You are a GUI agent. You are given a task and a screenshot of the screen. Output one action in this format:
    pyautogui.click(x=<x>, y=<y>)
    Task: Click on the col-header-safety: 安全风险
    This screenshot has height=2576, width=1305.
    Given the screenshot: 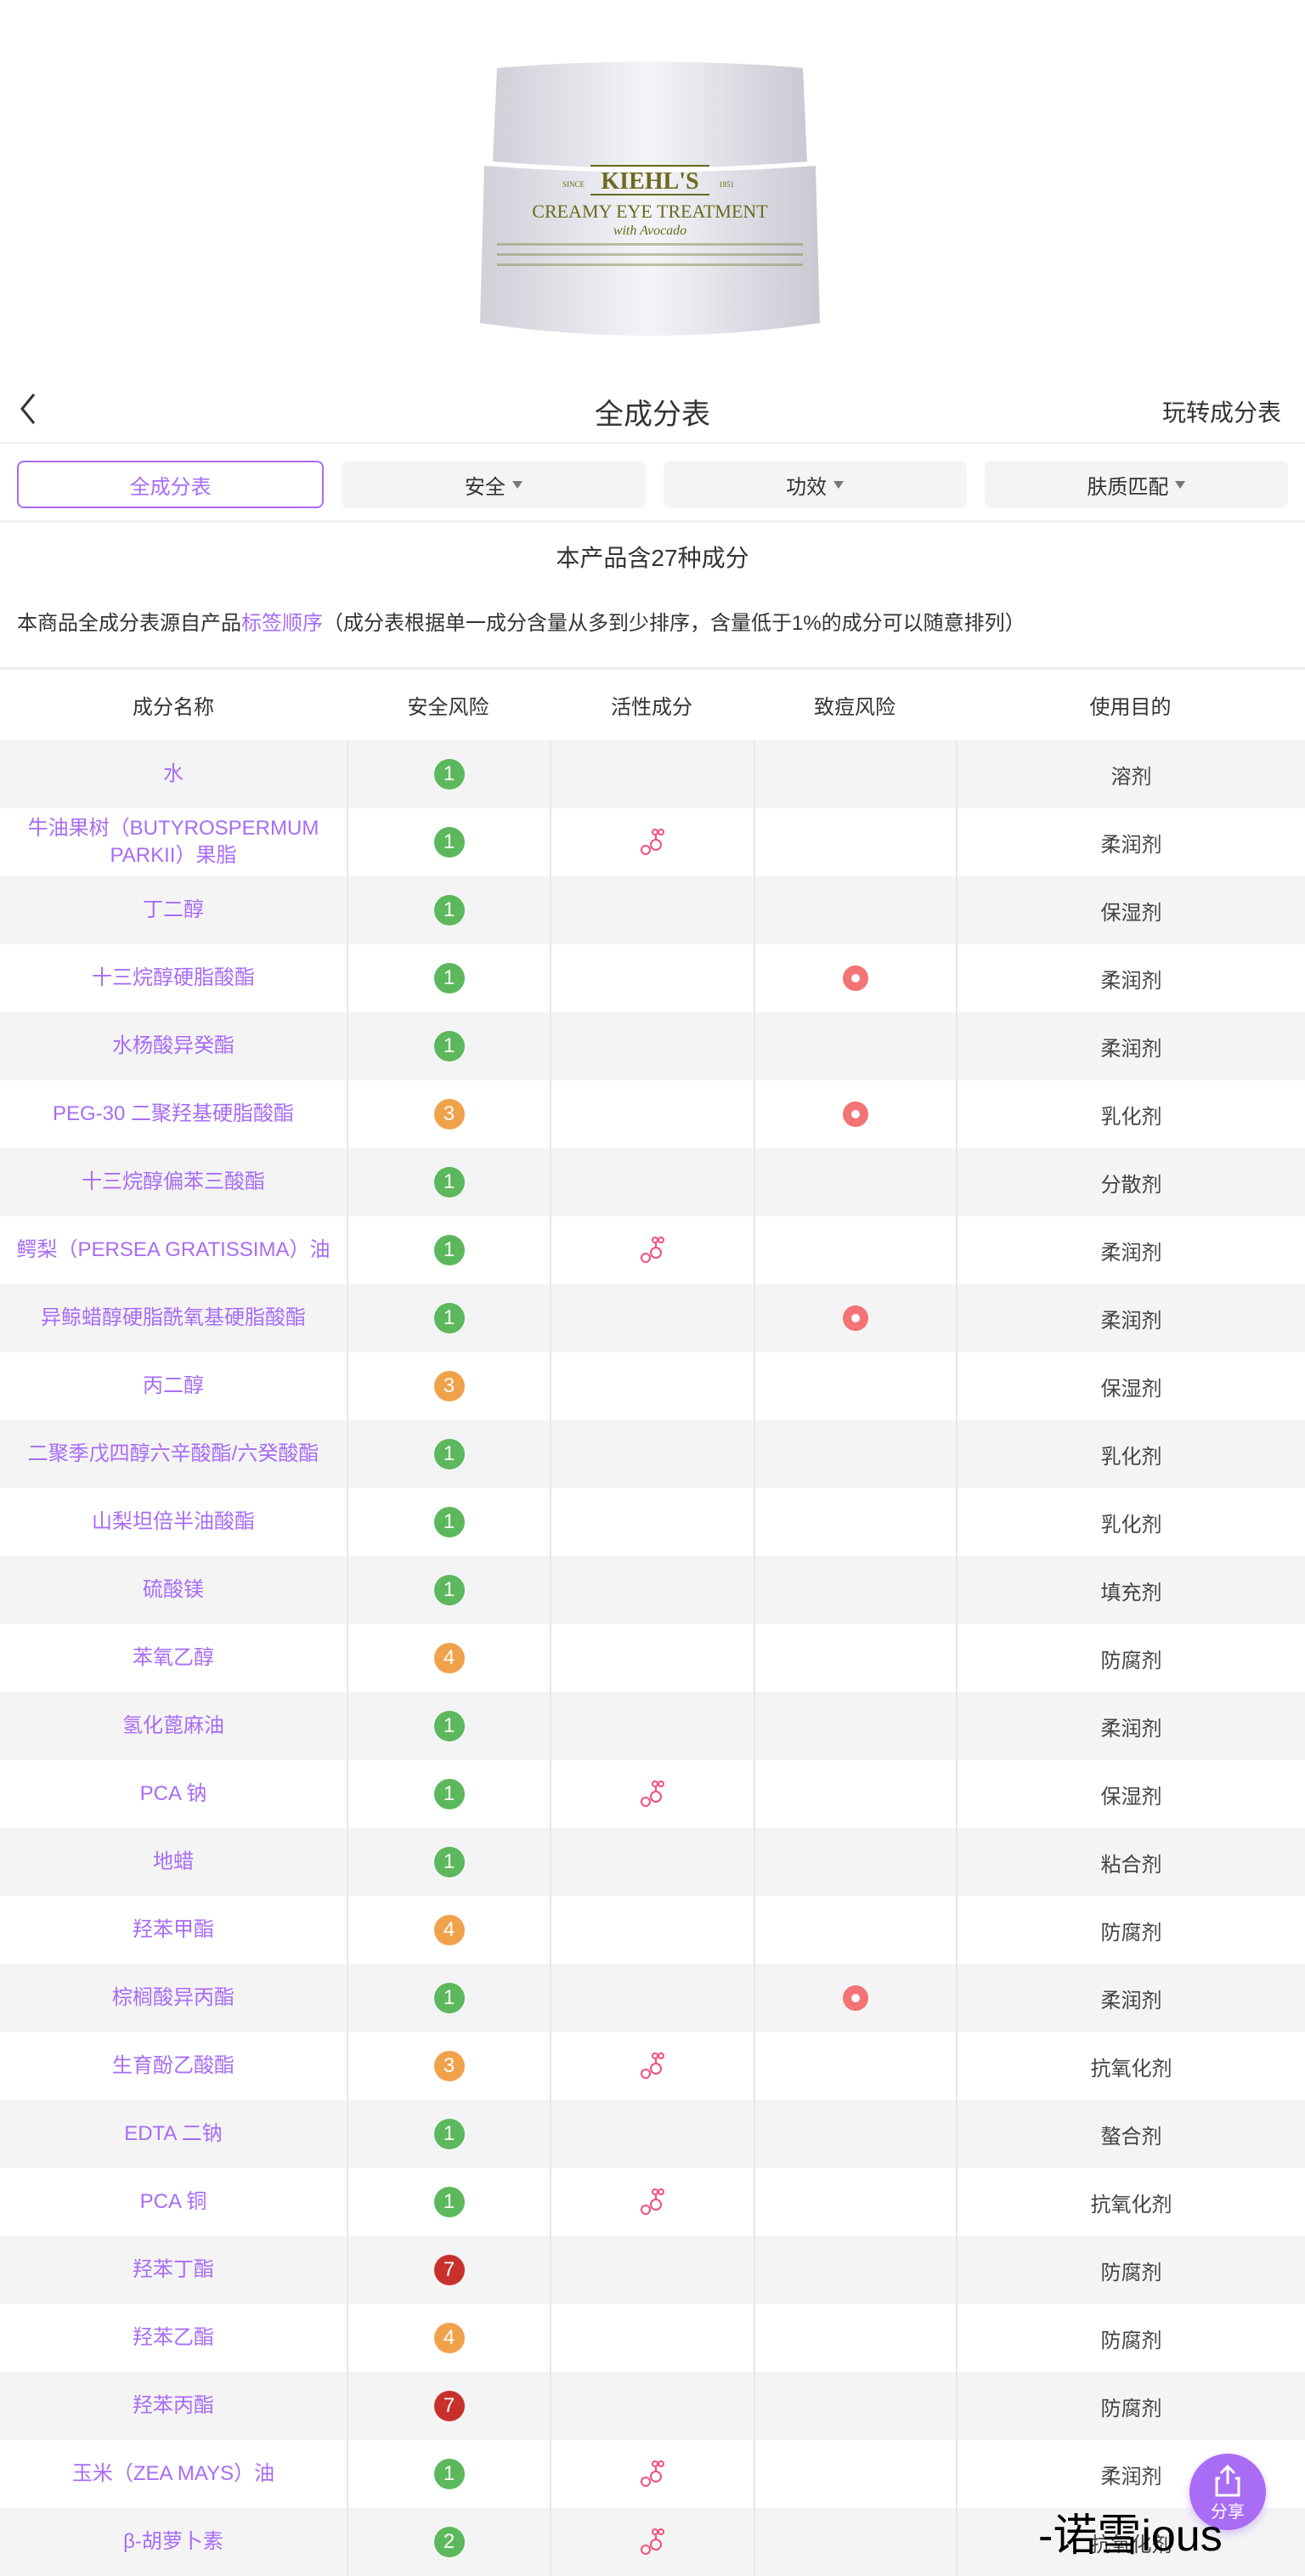 What is the action you would take?
    pyautogui.click(x=448, y=707)
    